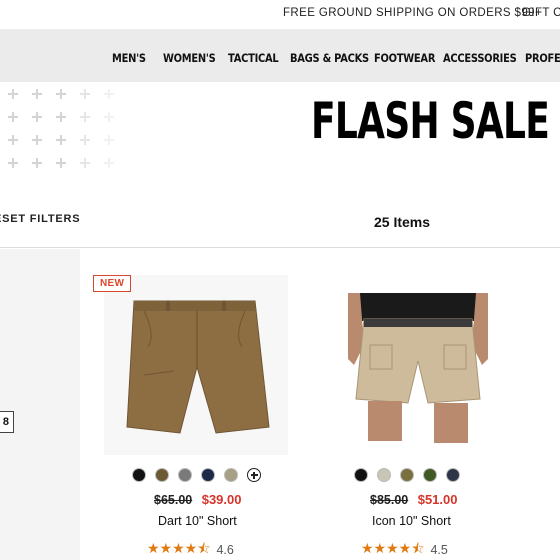 Image resolution: width=560 pixels, height=560 pixels. Describe the element at coordinates (231, 475) in the screenshot. I see `swatch-khaki` at that location.